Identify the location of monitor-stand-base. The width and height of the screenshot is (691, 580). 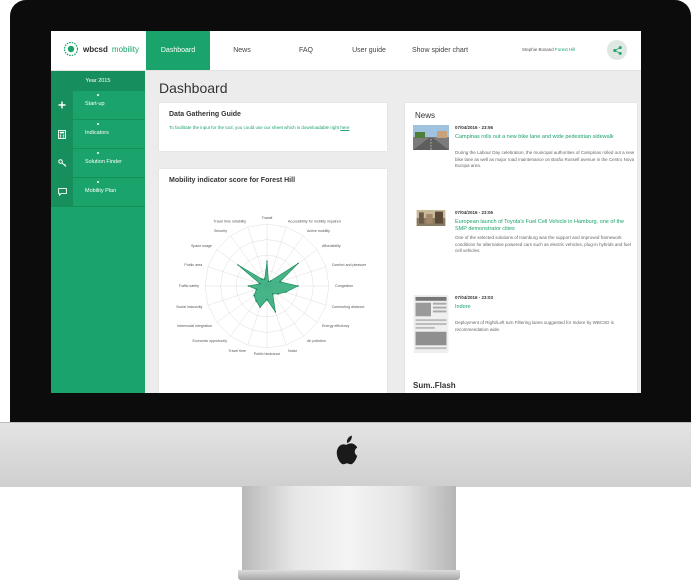
(349, 575).